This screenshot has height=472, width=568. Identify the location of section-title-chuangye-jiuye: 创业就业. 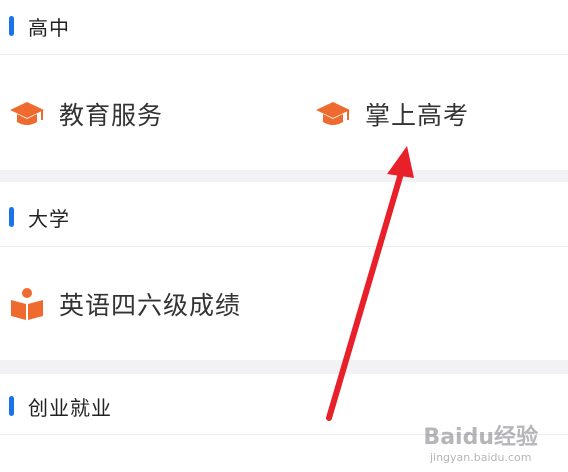
(70, 408).